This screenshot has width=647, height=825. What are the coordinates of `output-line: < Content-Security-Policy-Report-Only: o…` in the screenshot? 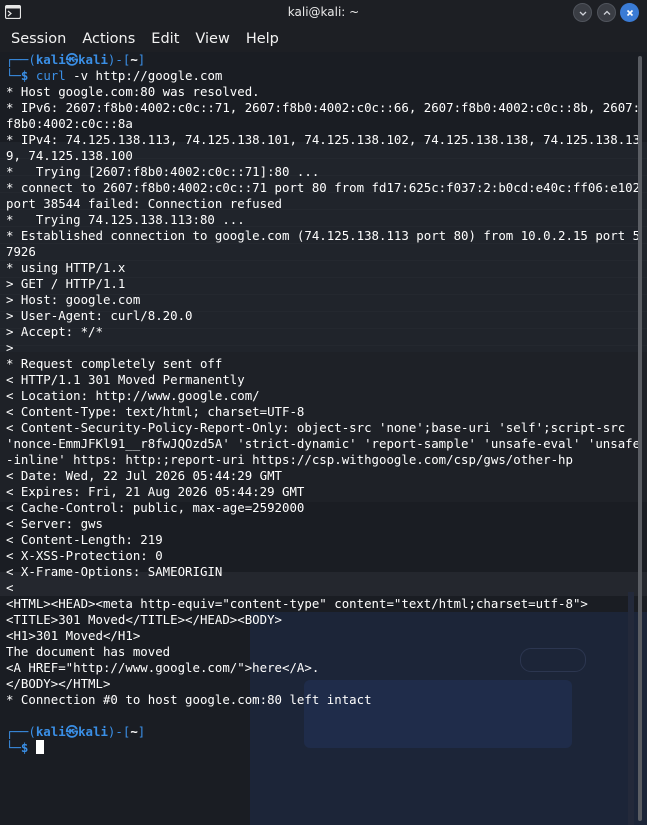 It's located at (323, 443).